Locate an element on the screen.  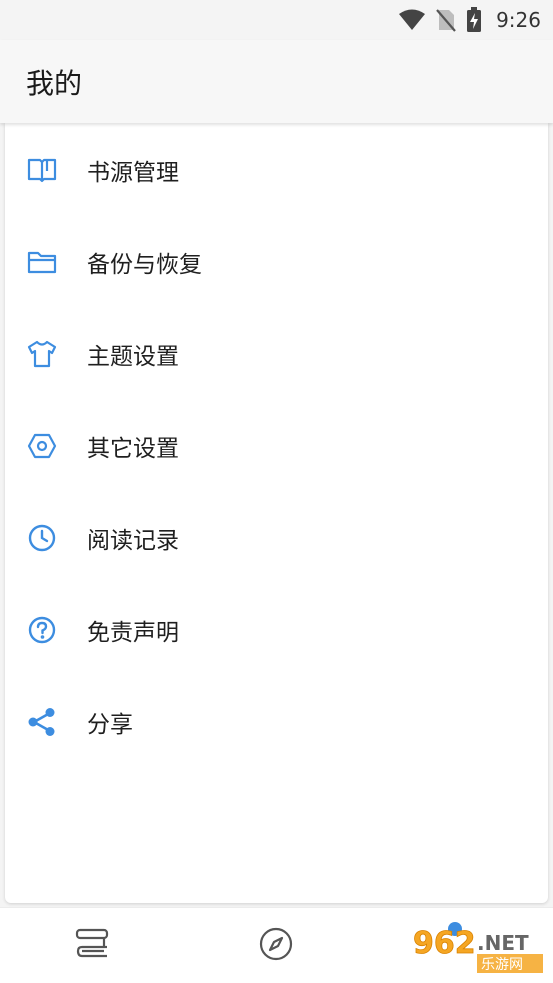
menu-item-label: 阅读记录 is located at coordinates (133, 541).